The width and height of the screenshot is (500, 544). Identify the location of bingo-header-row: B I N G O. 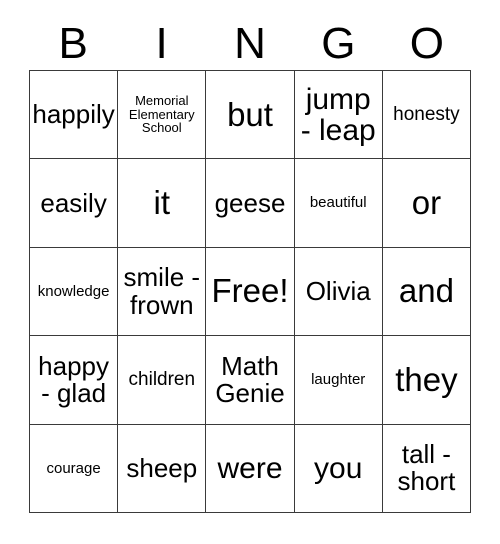
(250, 44).